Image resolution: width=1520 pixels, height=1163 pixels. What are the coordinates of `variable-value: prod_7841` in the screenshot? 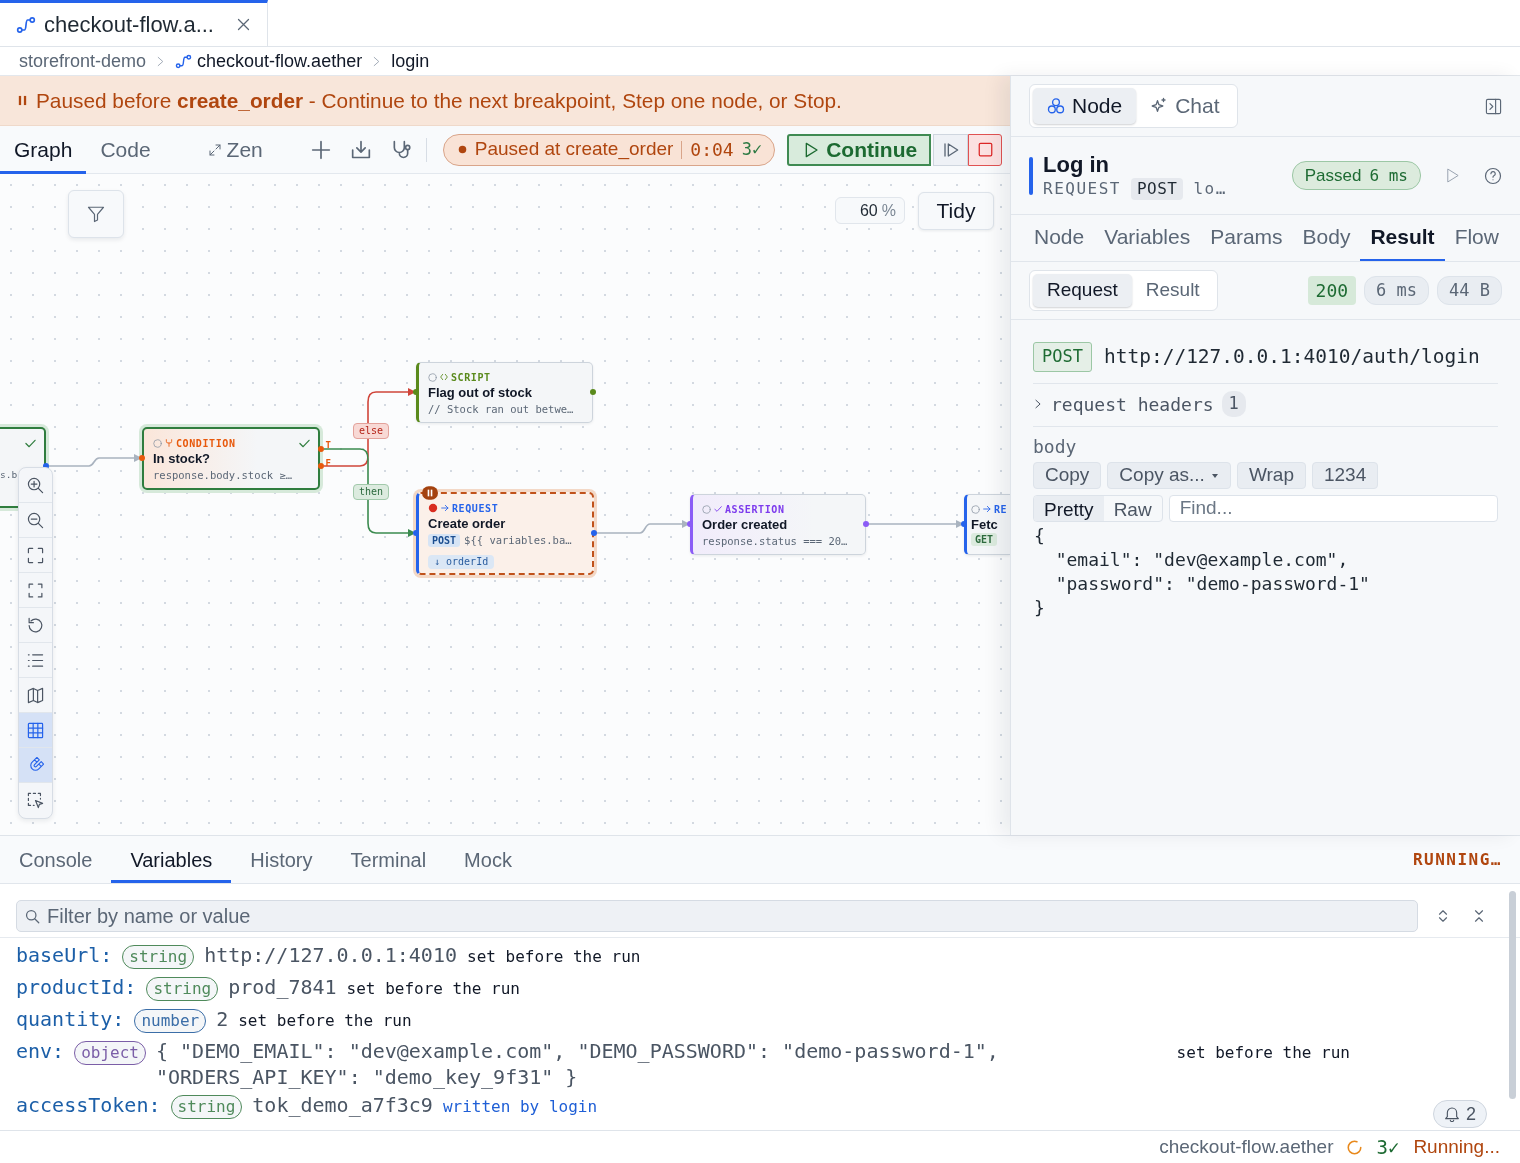 It's located at (282, 987).